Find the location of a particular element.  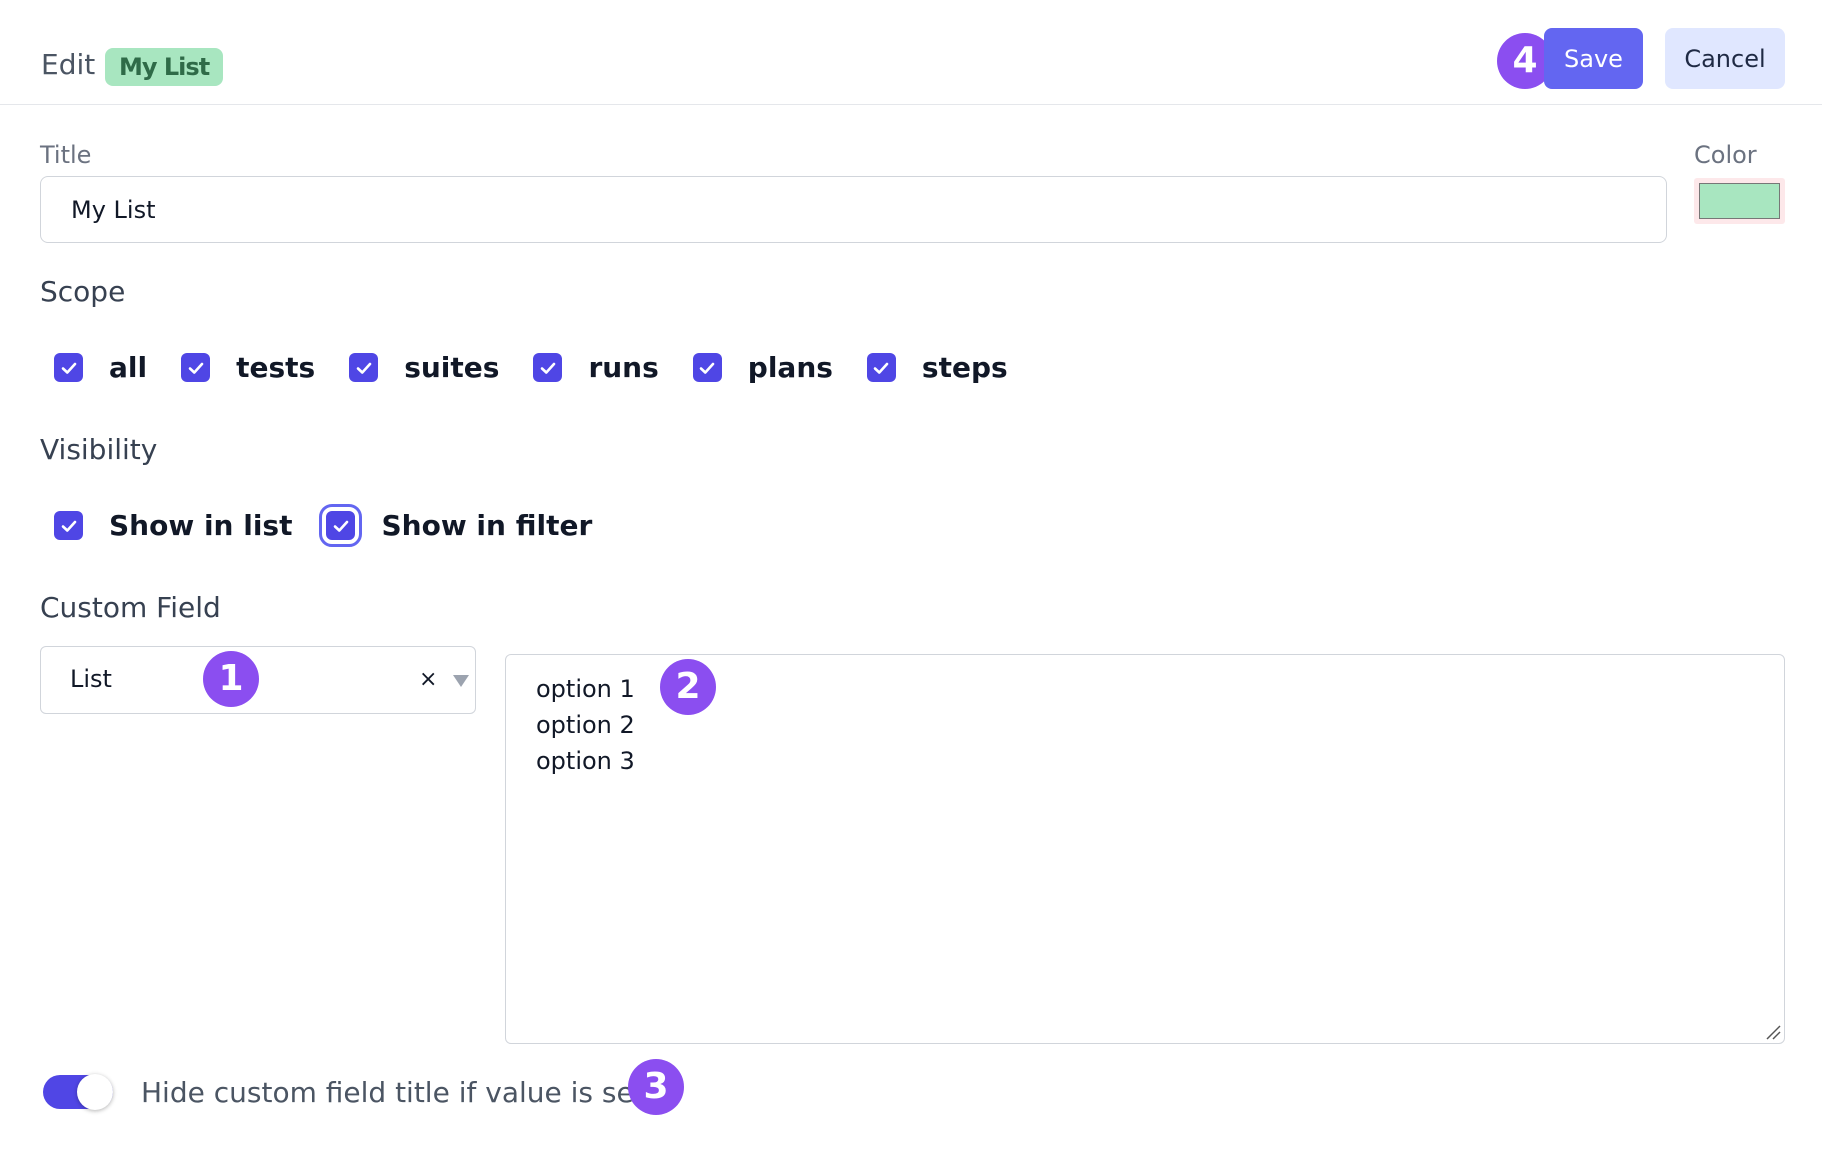

option-line: option 1 is located at coordinates (585, 689).